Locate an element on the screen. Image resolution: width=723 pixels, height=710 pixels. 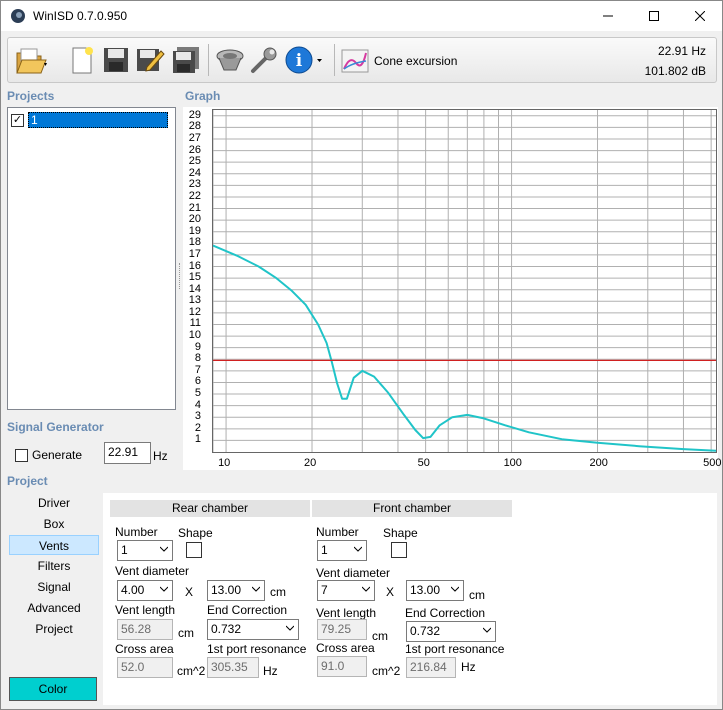
y-tick-label: 2 is located at coordinates (197, 427).